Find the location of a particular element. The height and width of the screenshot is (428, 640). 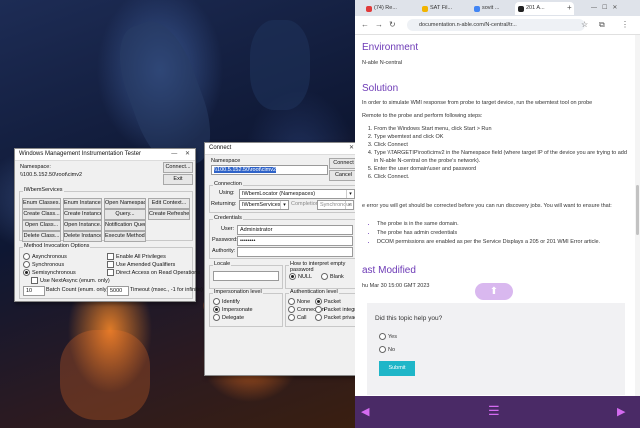

youtube-icon is located at coordinates (369, 9).